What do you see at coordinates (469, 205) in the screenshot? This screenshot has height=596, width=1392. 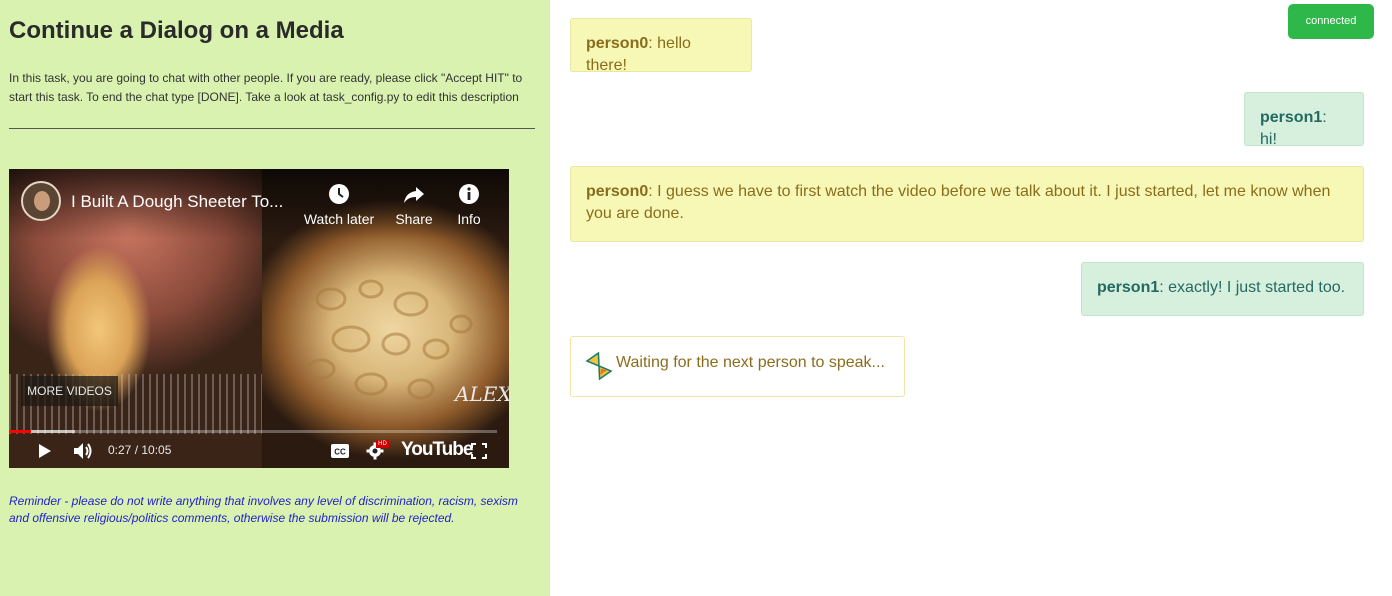 I see `info-button: Info` at bounding box center [469, 205].